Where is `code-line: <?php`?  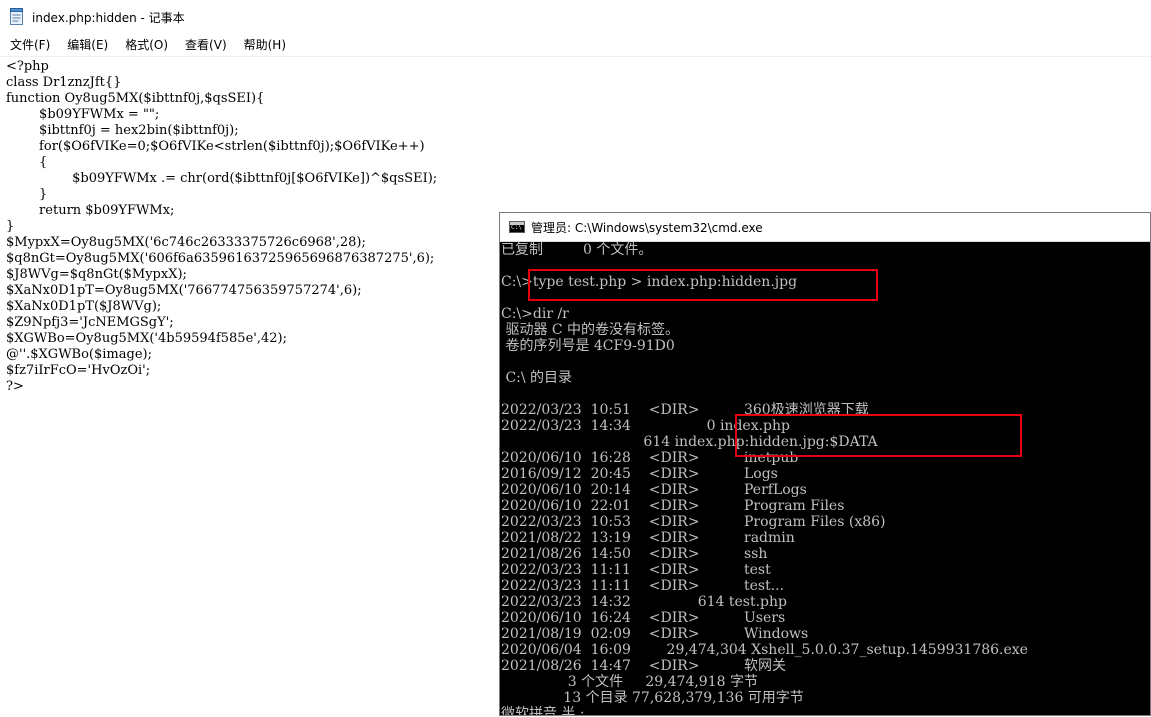
code-line: <?php is located at coordinates (27, 66).